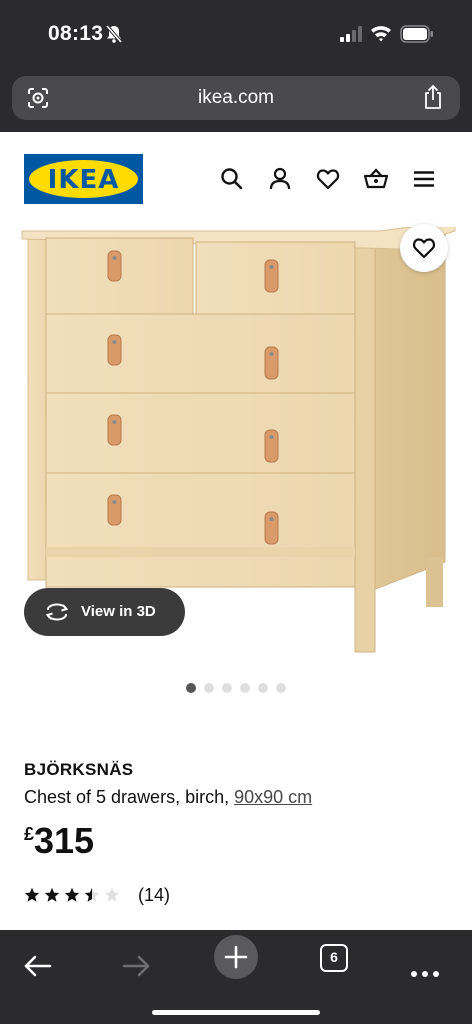 The image size is (472, 1024). I want to click on product-type: Chest of 5 drawers, birch,, so click(127, 797).